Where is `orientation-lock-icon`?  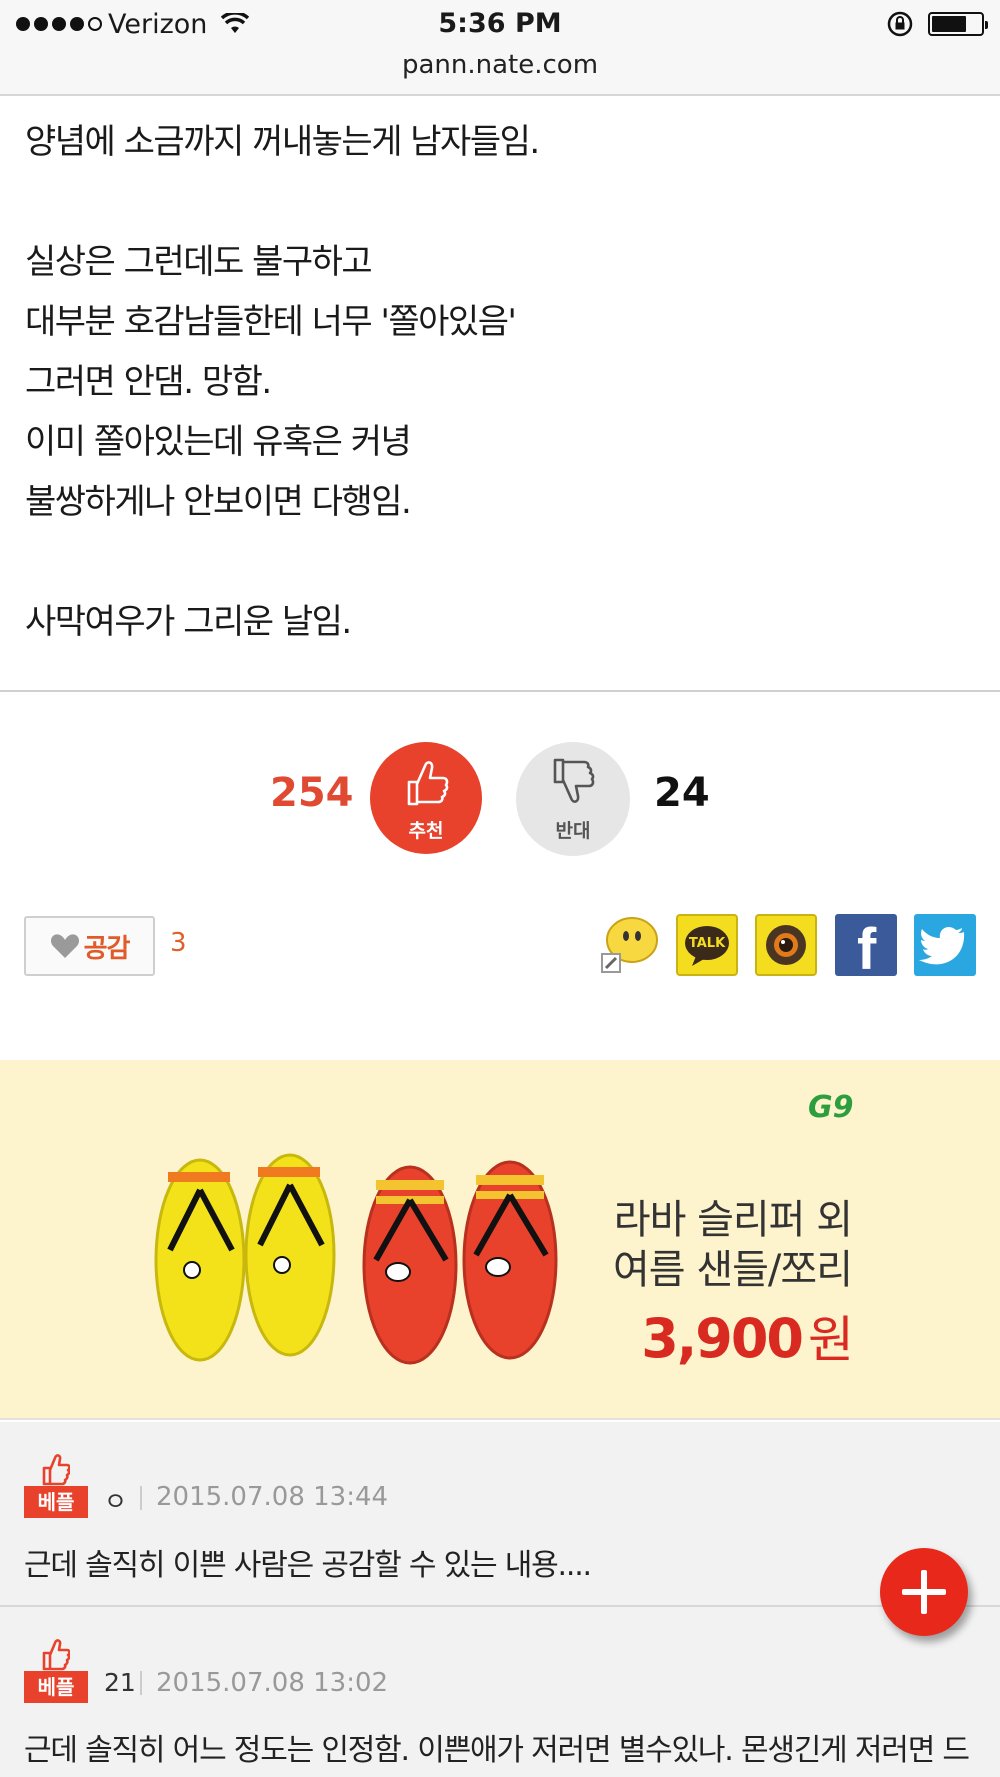
orientation-lock-icon is located at coordinates (900, 24).